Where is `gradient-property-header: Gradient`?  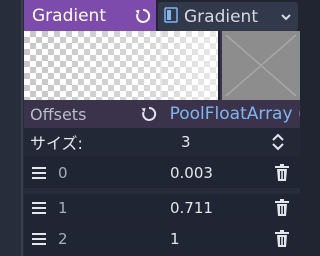 gradient-property-header: Gradient is located at coordinates (90, 15).